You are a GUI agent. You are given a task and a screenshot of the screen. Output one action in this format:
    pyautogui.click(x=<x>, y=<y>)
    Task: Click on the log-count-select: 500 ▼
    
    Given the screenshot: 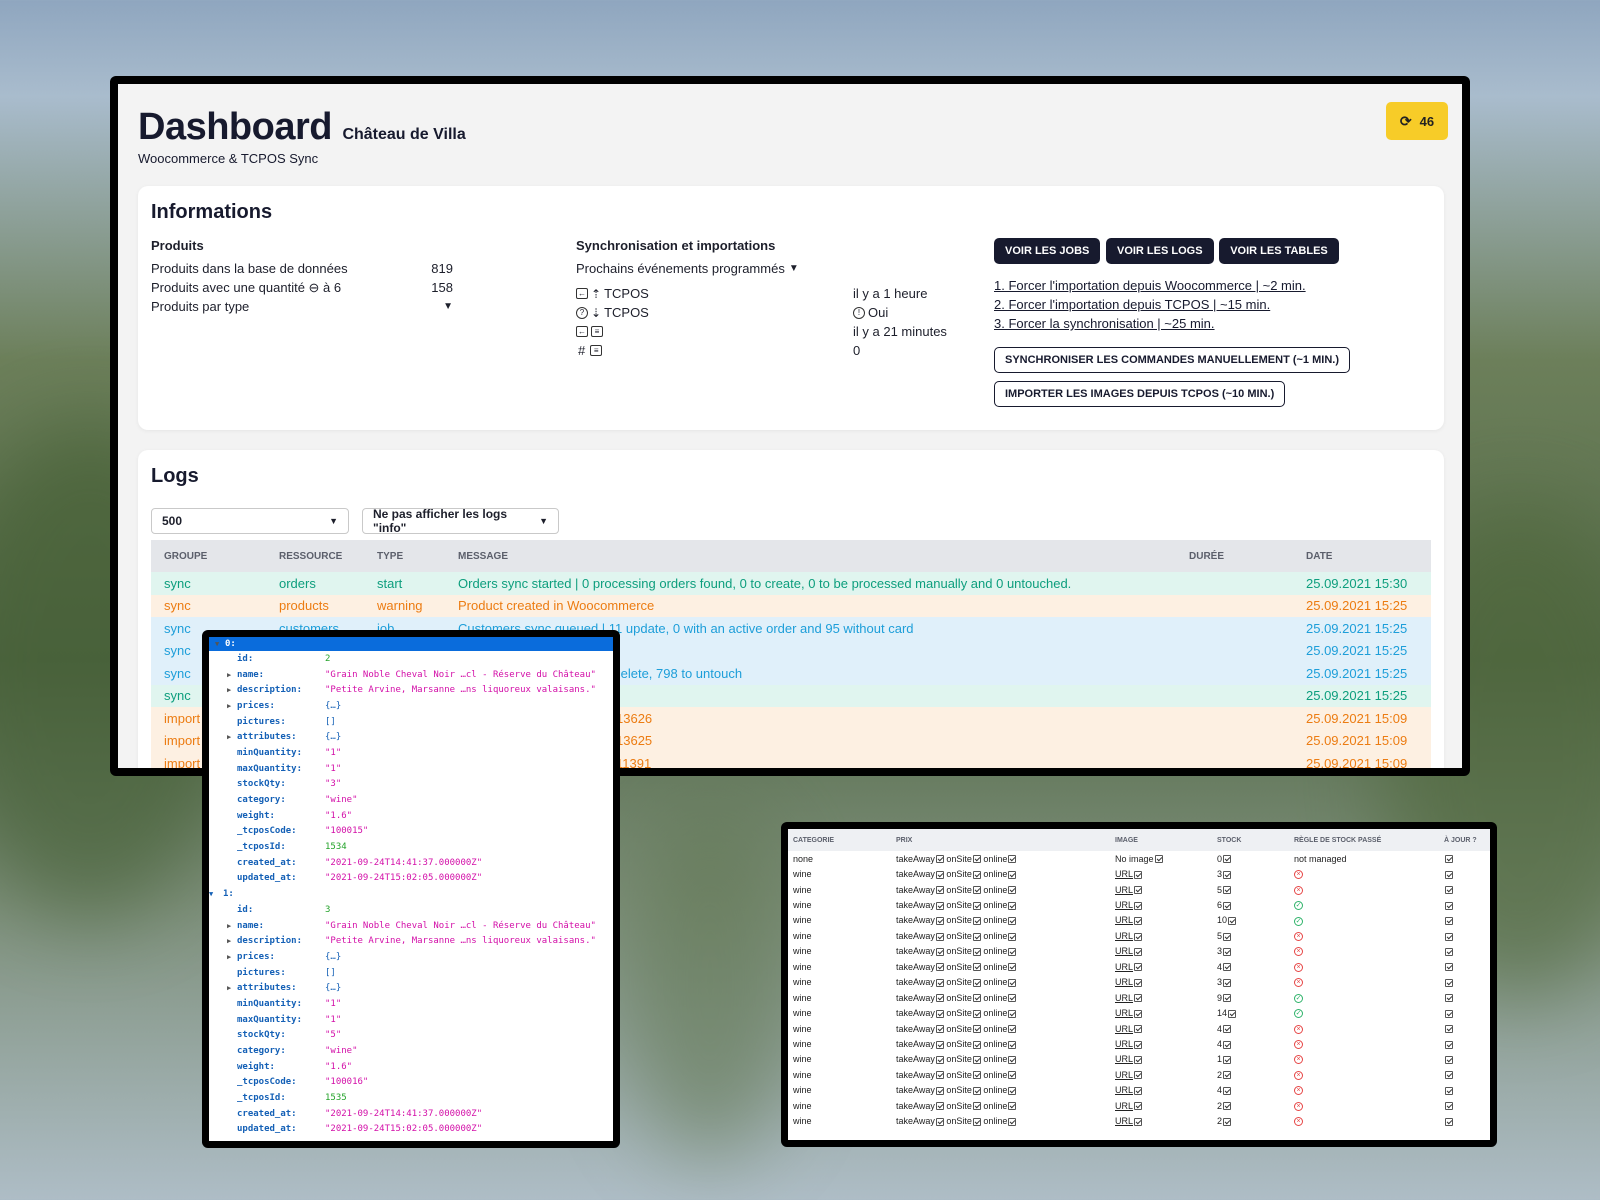 What is the action you would take?
    pyautogui.click(x=250, y=521)
    